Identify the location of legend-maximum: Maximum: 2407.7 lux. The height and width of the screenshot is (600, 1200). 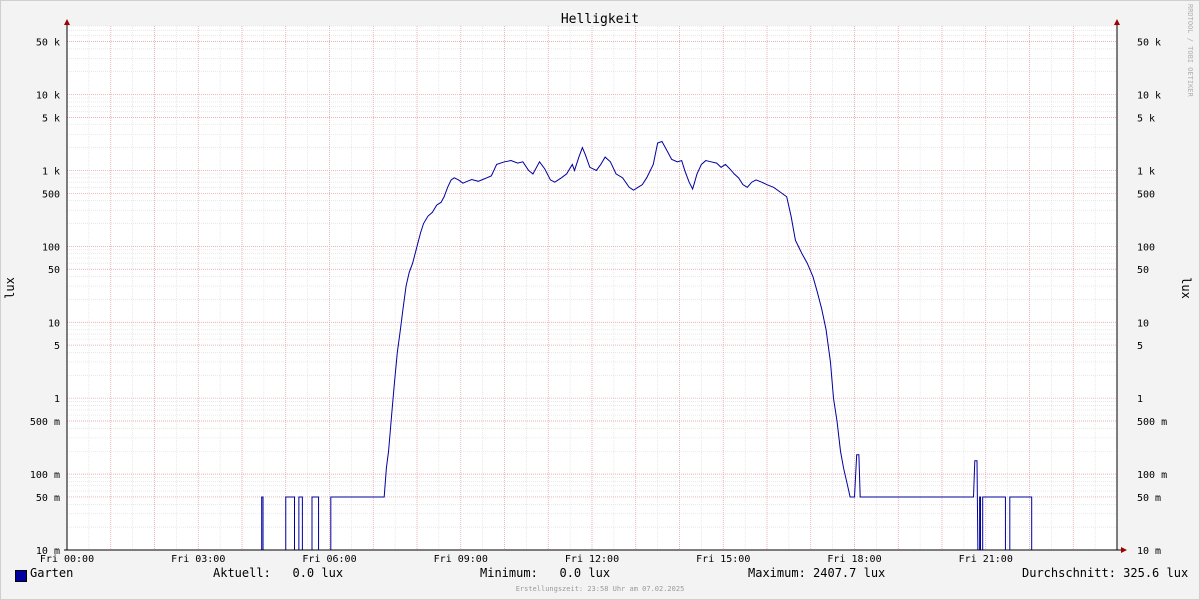
(817, 573).